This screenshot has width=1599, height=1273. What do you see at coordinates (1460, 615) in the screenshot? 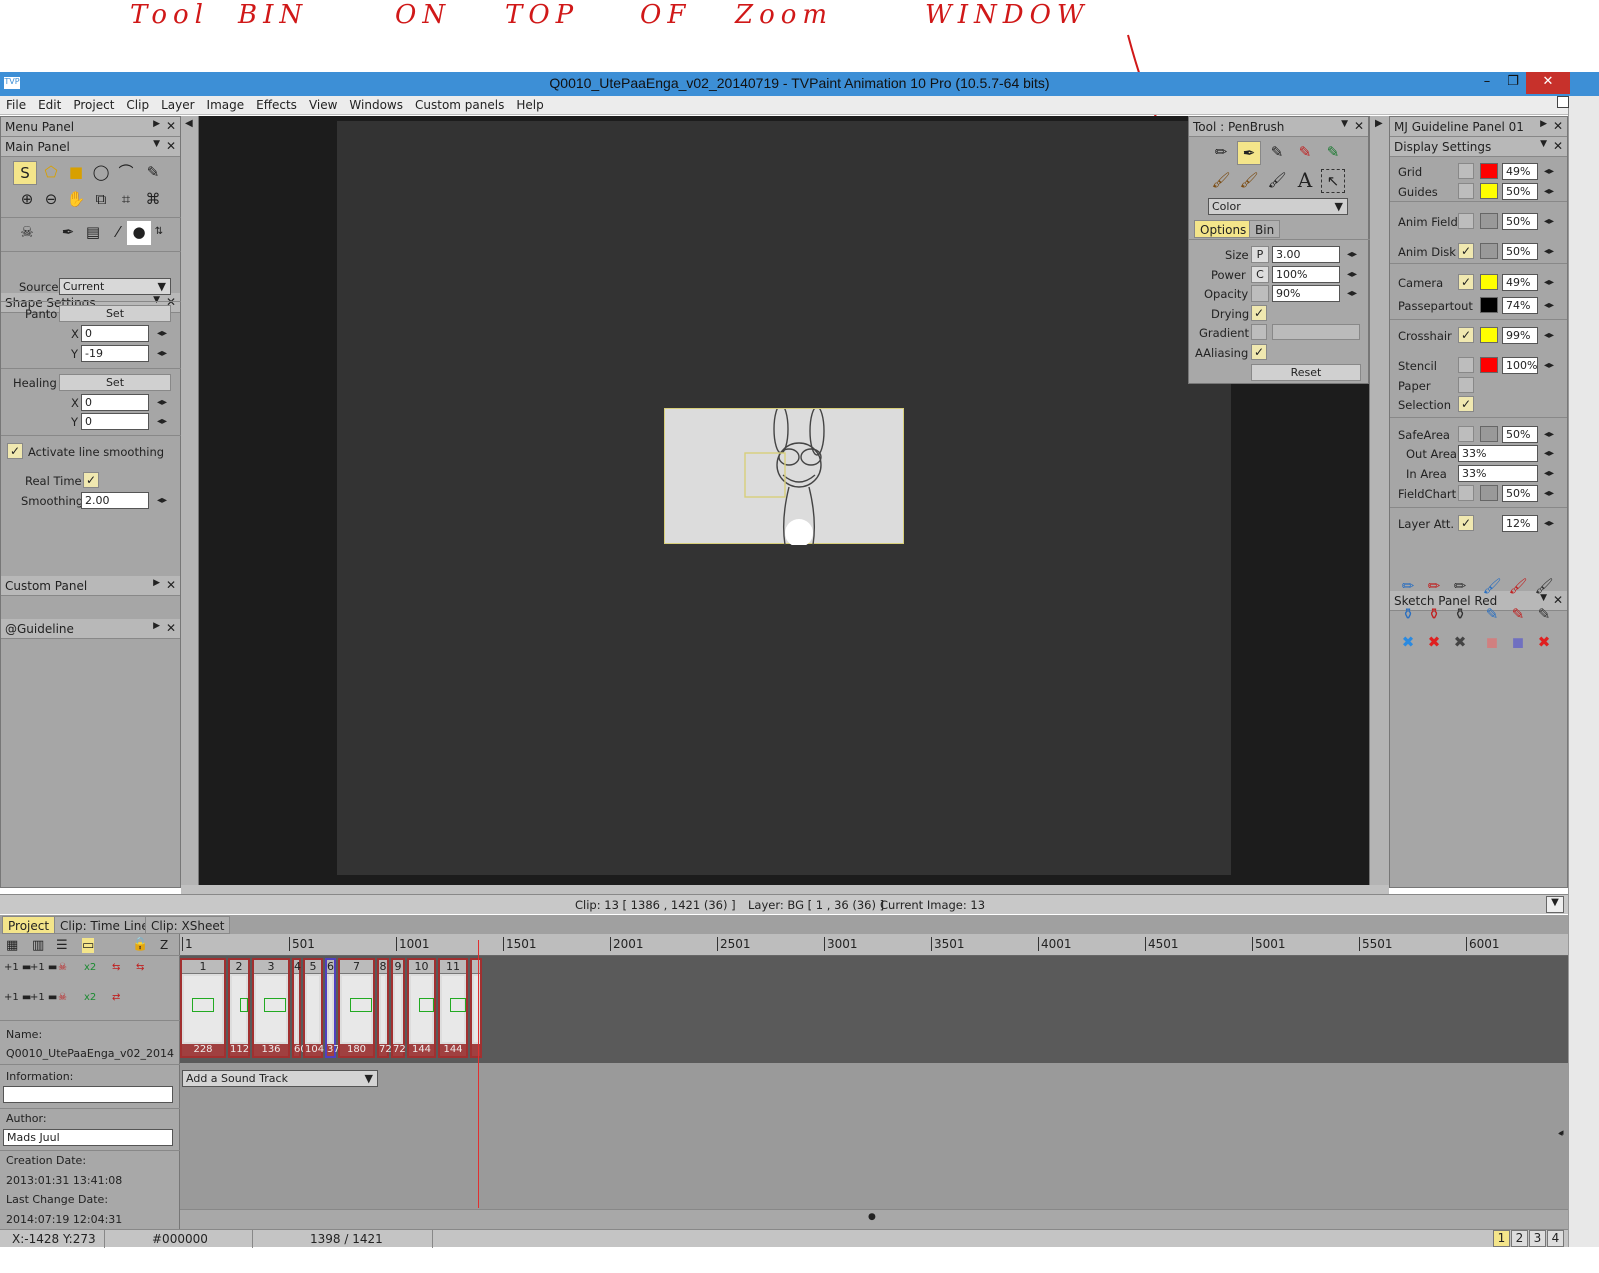
I see `black-ink-icon: ⚱` at bounding box center [1460, 615].